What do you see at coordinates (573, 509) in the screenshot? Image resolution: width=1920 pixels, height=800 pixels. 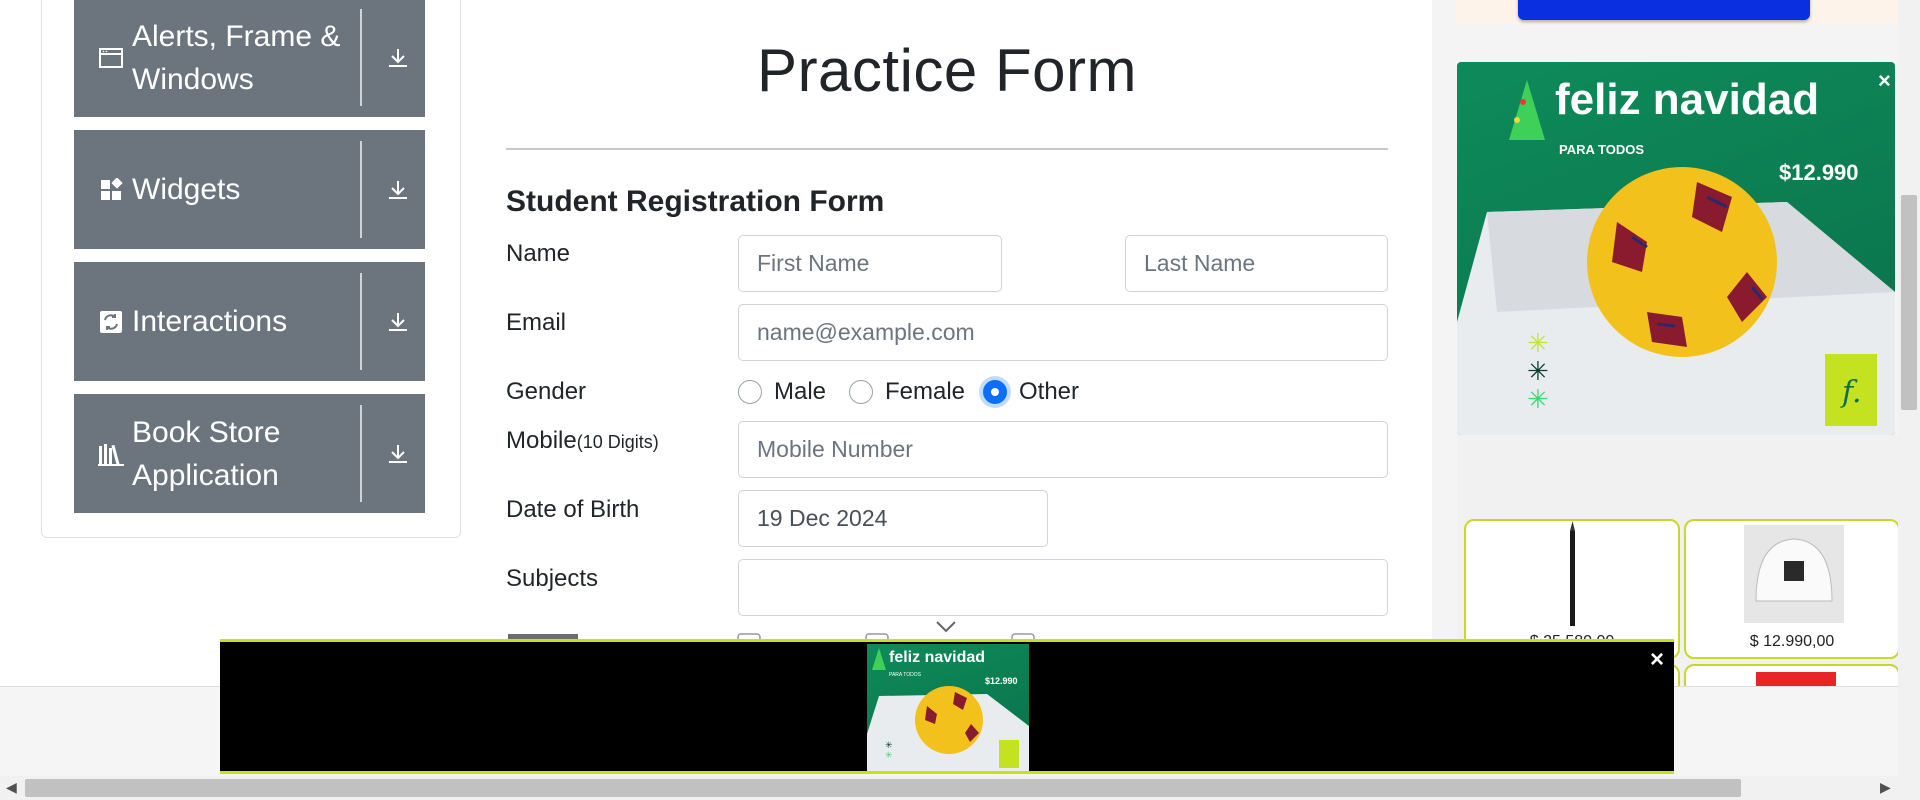 I see `dob-label: Date of Birth` at bounding box center [573, 509].